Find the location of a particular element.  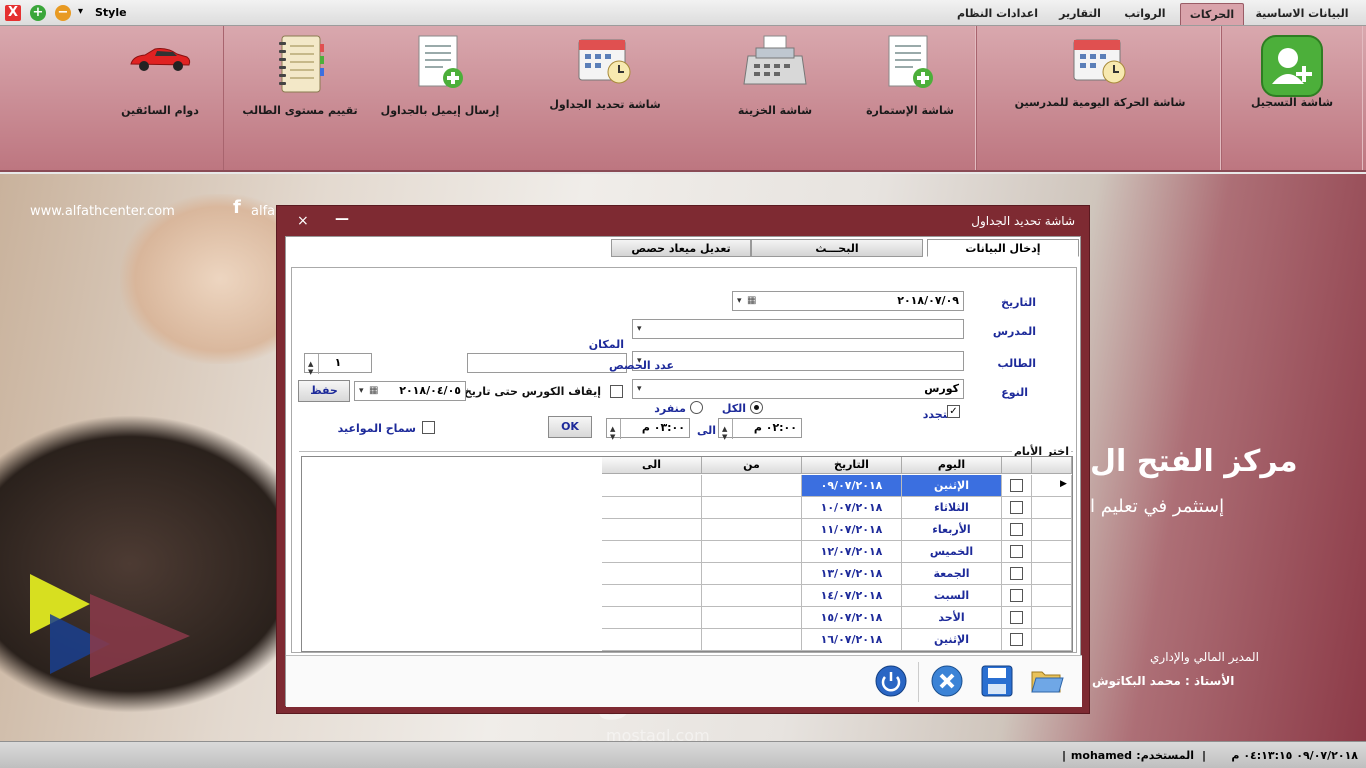

student-level-button: تقييم مستوى الطالب is located at coordinates (300, 98).